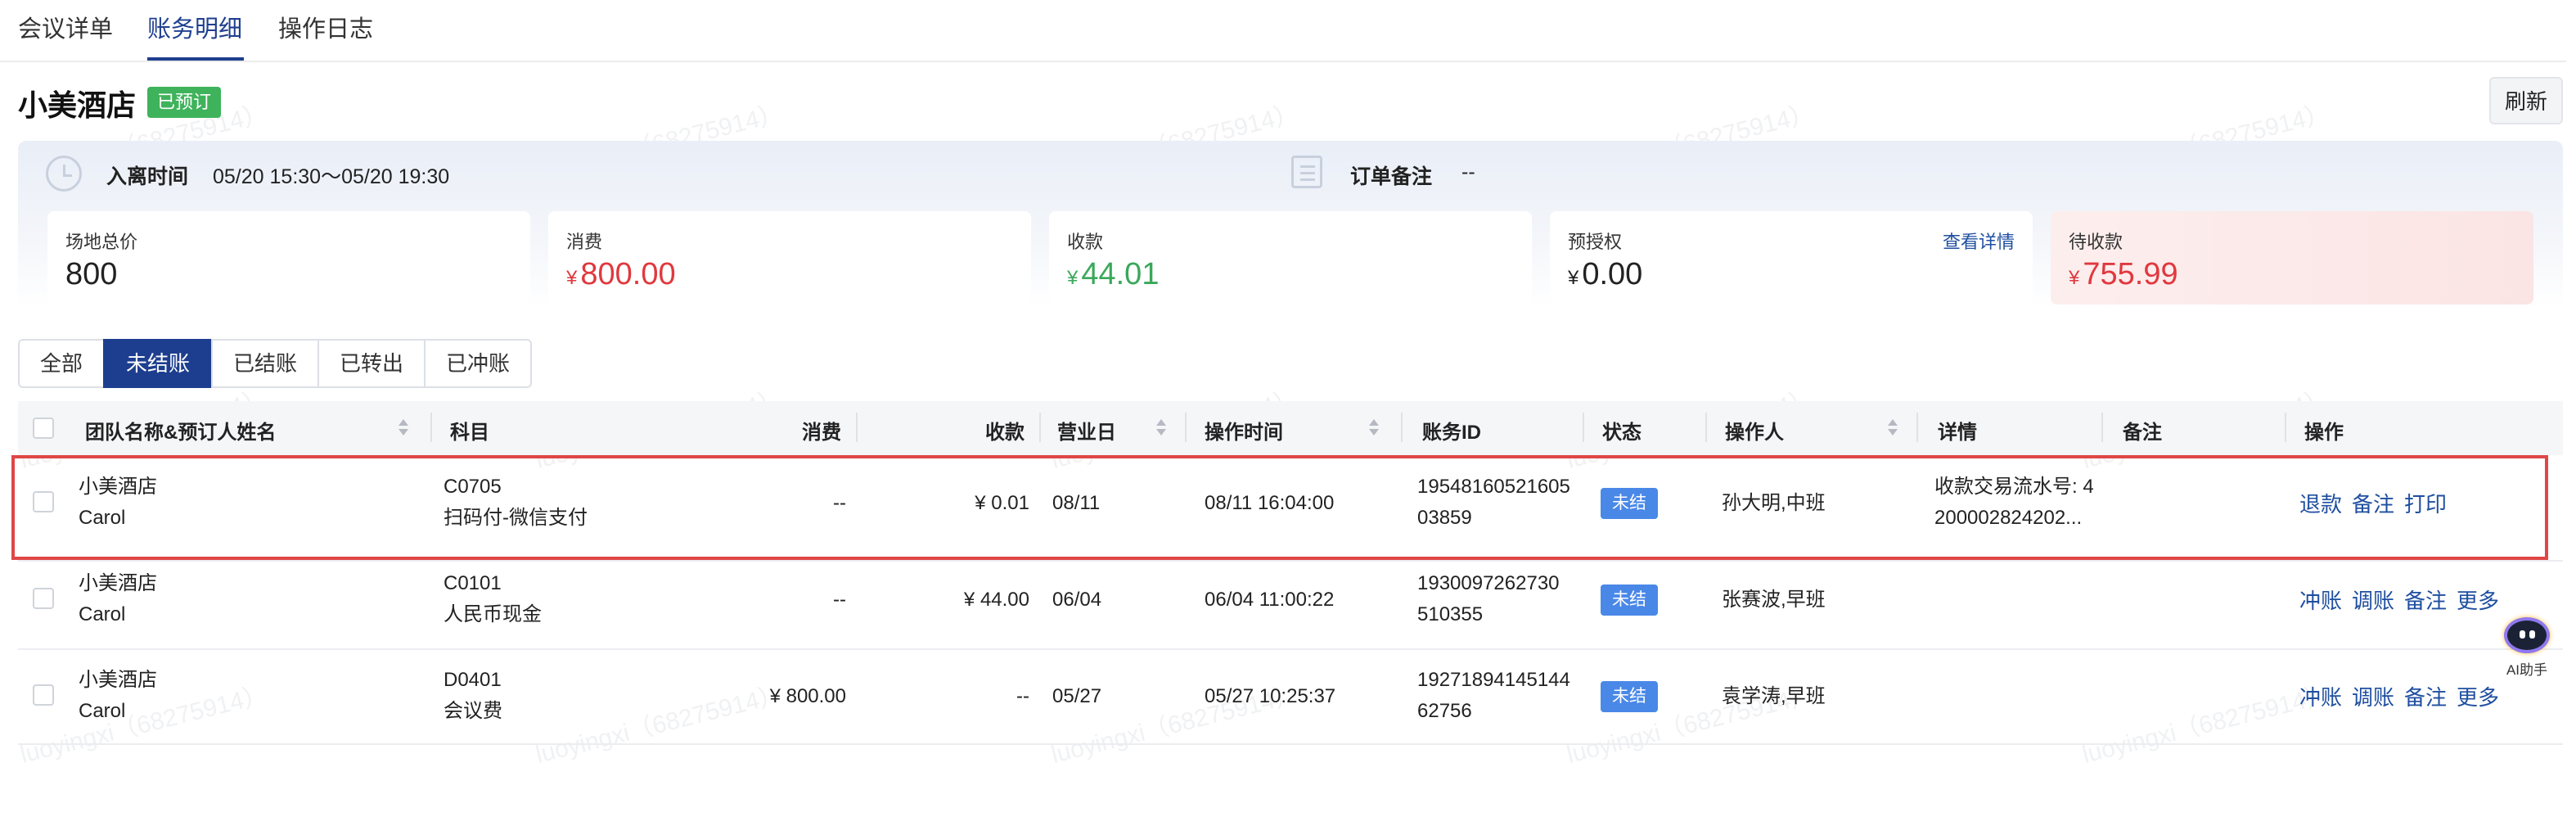 The height and width of the screenshot is (835, 2576). I want to click on column-header-remark: 备注, so click(2142, 433).